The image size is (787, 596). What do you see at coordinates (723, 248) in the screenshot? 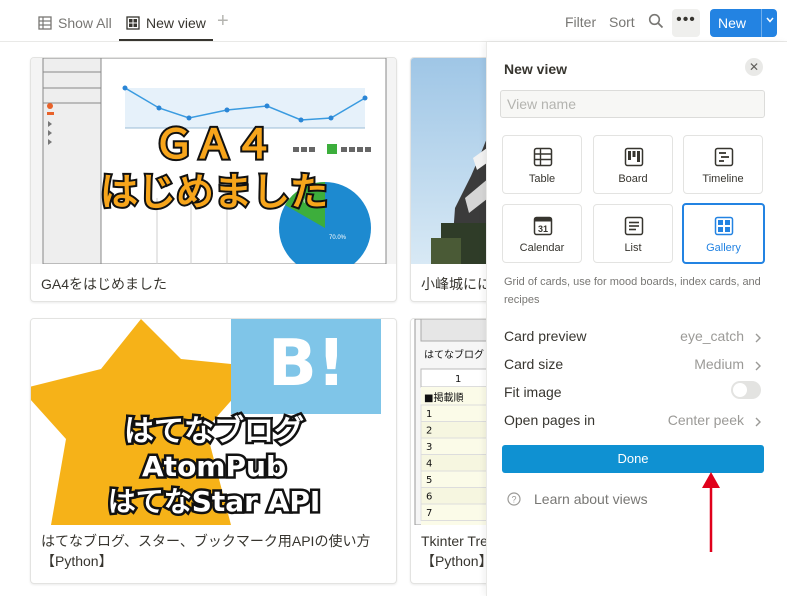
I see `layout-label: Gallery` at bounding box center [723, 248].